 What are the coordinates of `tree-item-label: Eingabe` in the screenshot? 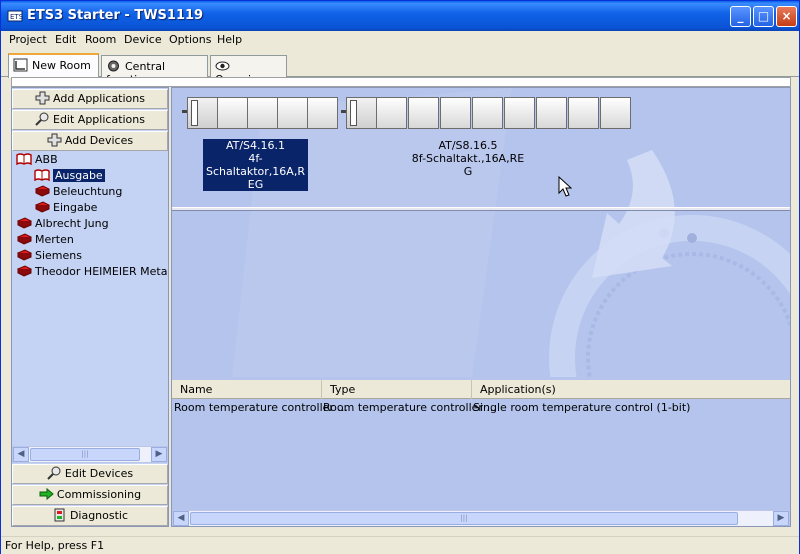 It's located at (75, 207).